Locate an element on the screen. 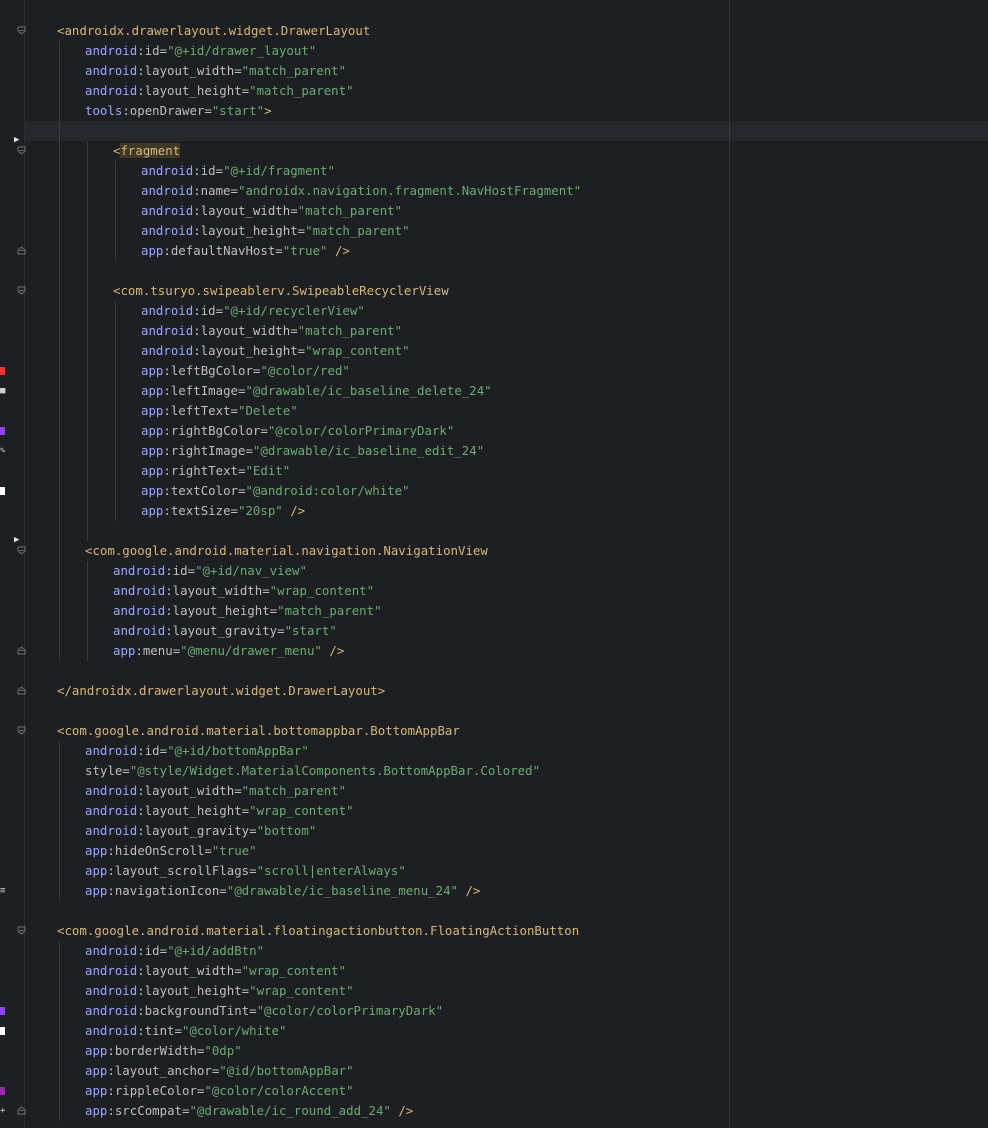  code-token: :leftImage= is located at coordinates (204, 390).